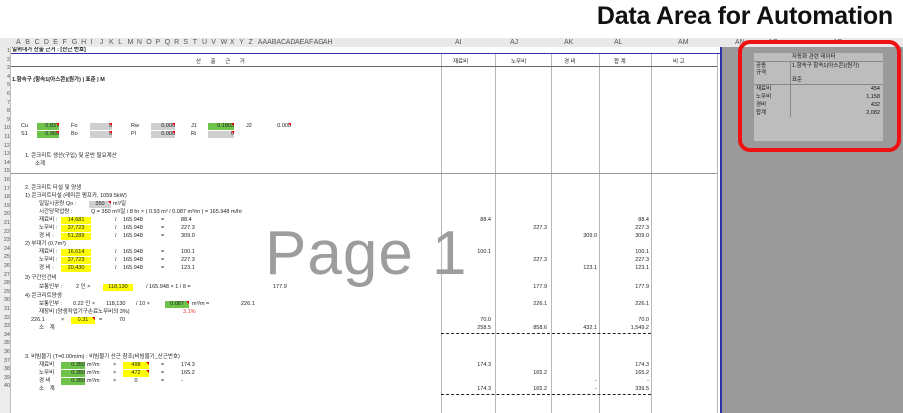 This screenshot has height=413, width=903. I want to click on row-number: 38, so click(5, 369).